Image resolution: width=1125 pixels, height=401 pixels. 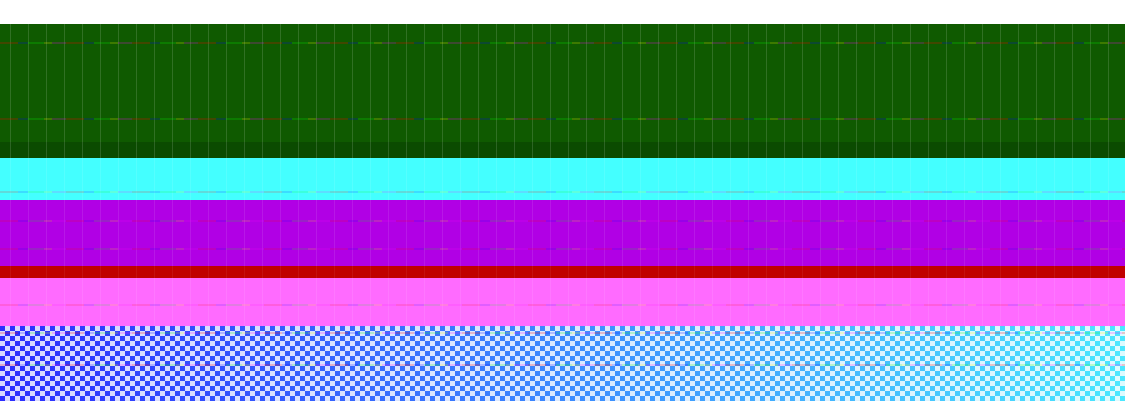 I want to click on cyan-noise, so click(x=562, y=179).